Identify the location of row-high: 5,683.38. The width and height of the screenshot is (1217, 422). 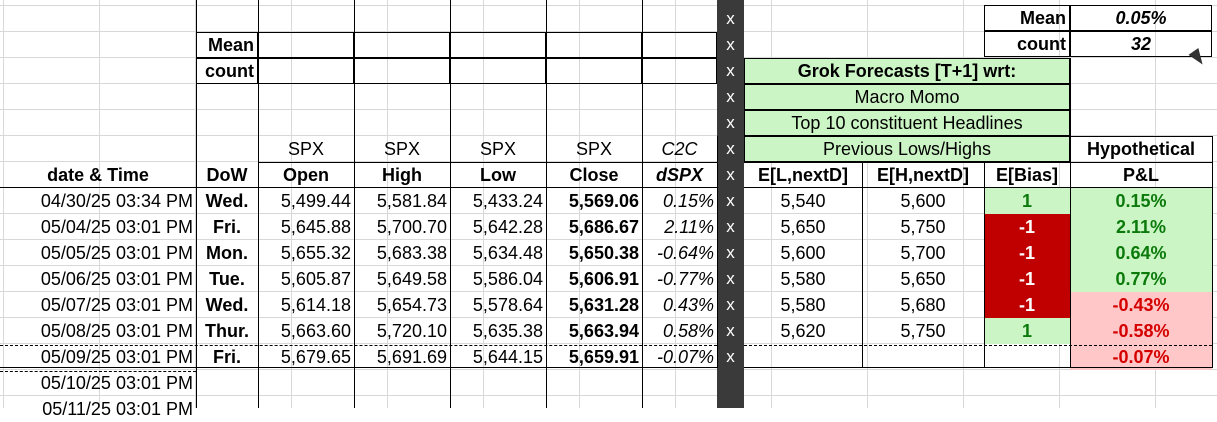
(402, 253).